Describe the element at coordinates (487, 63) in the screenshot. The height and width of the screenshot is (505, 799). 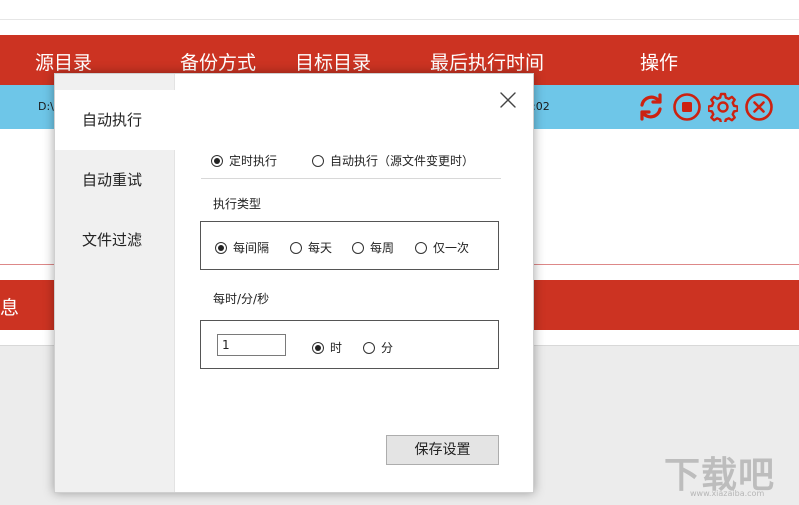
I see `column-header-last-run: 最后执行时间` at that location.